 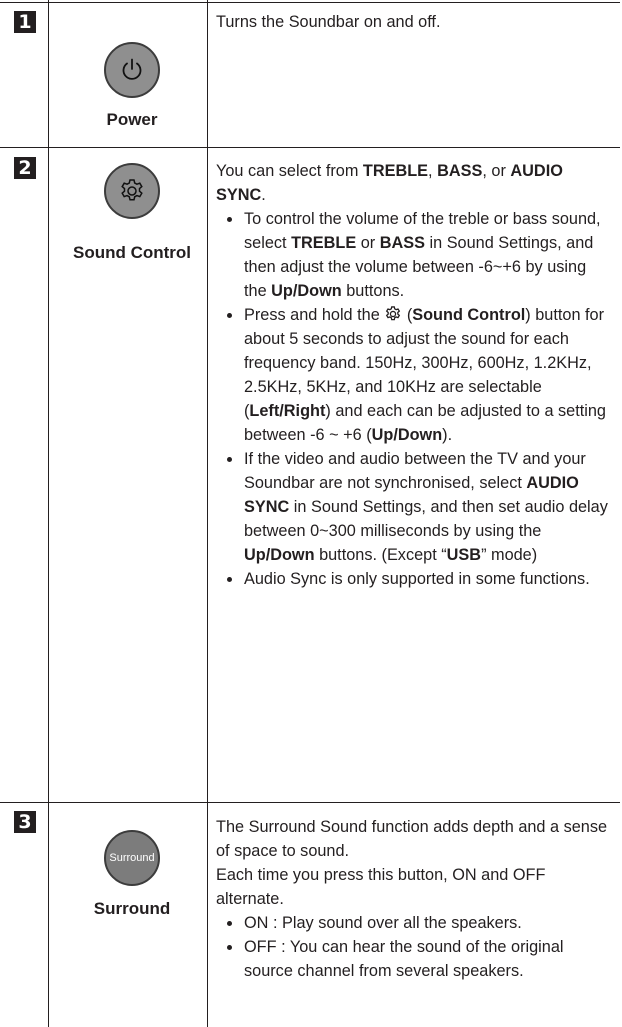 I want to click on text: Press and hold the, so click(x=314, y=315).